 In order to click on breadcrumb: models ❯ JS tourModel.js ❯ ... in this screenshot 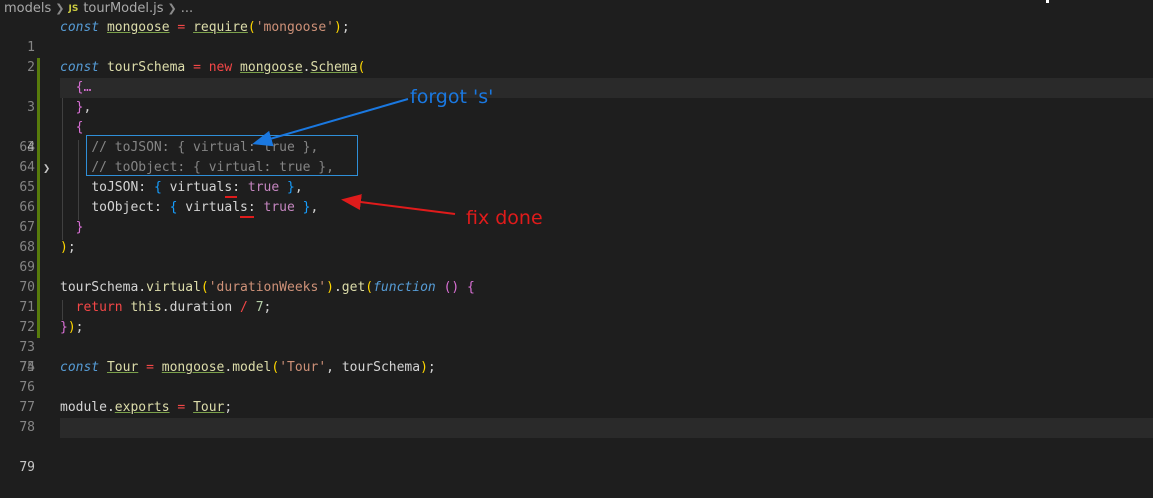, I will do `click(576, 8)`.